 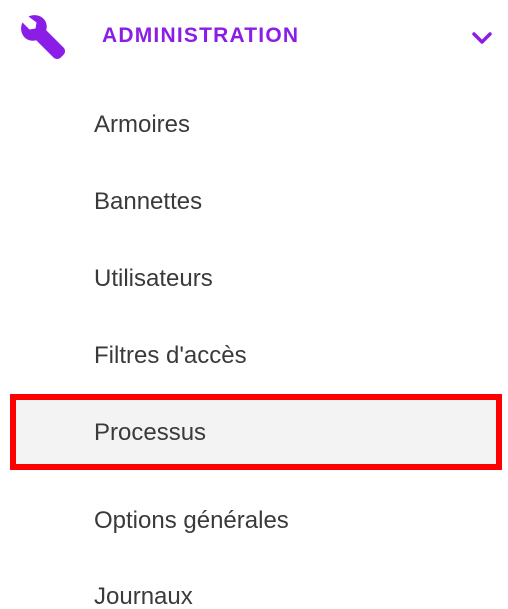 I want to click on administration-section-header: ADMINISTRATION, so click(x=254, y=40).